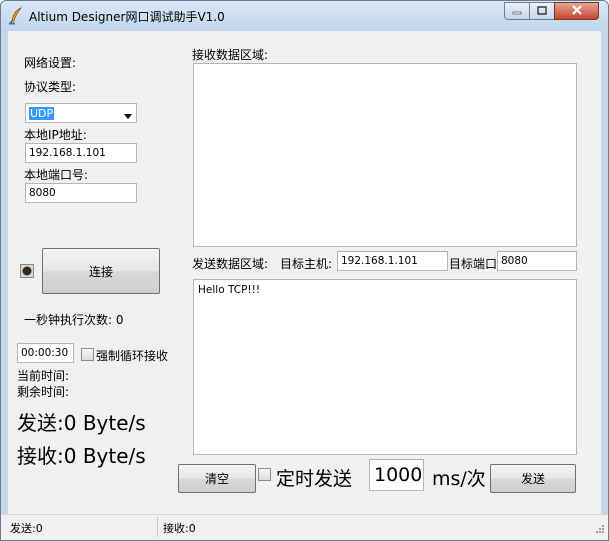 This screenshot has width=609, height=541. What do you see at coordinates (306, 264) in the screenshot?
I see `target-host-label: 目标主机:` at bounding box center [306, 264].